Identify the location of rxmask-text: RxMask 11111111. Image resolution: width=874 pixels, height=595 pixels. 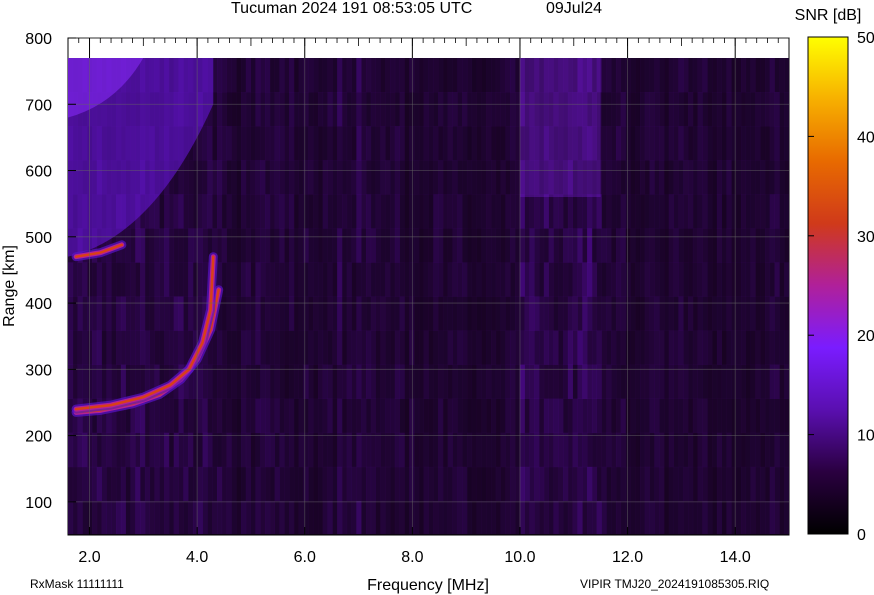
(77, 584).